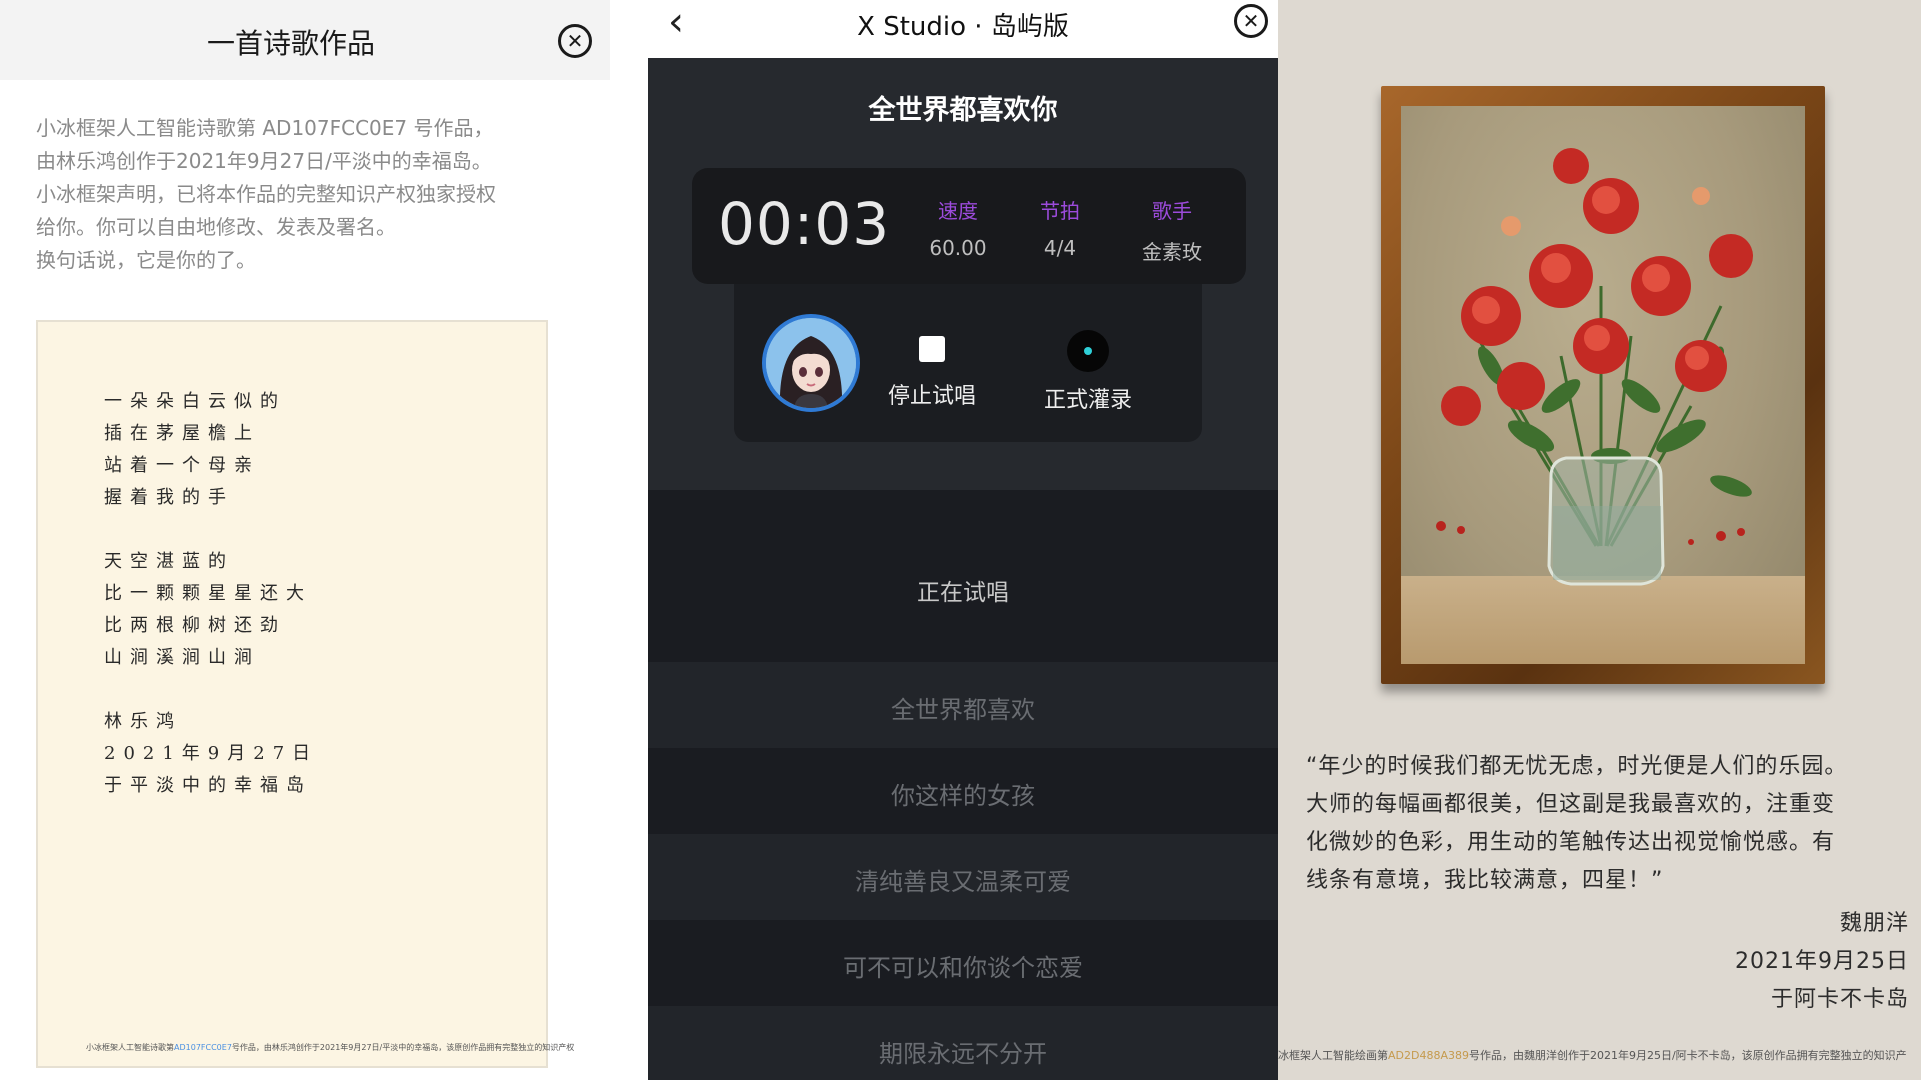 Image resolution: width=1921 pixels, height=1080 pixels. What do you see at coordinates (958, 248) in the screenshot?
I see `stat-value: 60.00` at bounding box center [958, 248].